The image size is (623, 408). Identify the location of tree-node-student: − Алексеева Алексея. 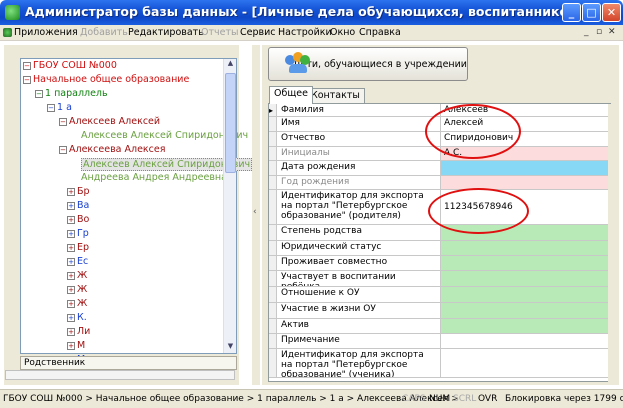
(112, 149).